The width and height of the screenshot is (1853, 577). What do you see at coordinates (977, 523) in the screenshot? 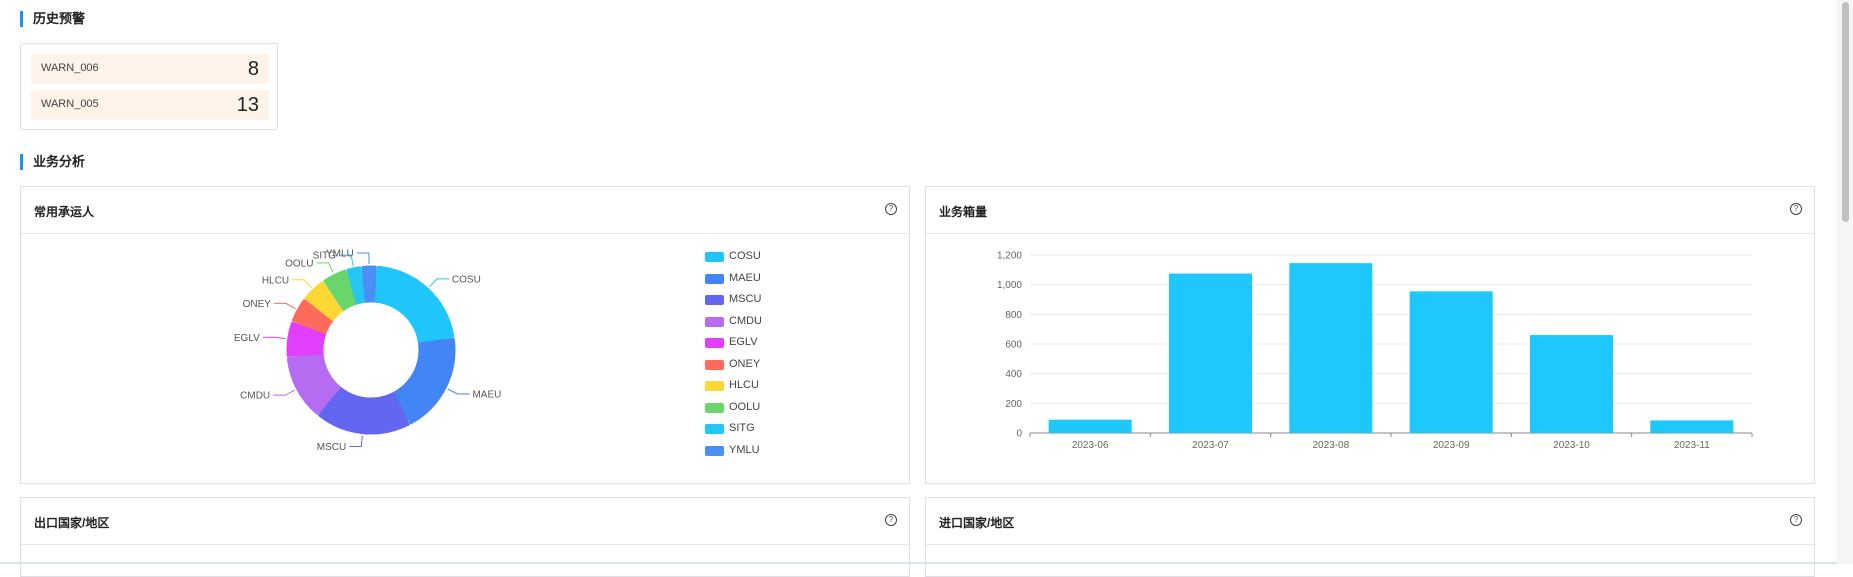
I see `panel-title: 进口国家/地区` at bounding box center [977, 523].